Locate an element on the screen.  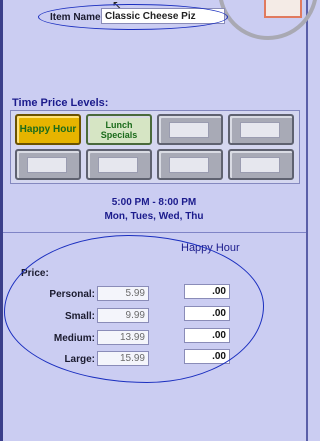
level-button-lunch-specials: Lunch Specials is located at coordinates (119, 129).